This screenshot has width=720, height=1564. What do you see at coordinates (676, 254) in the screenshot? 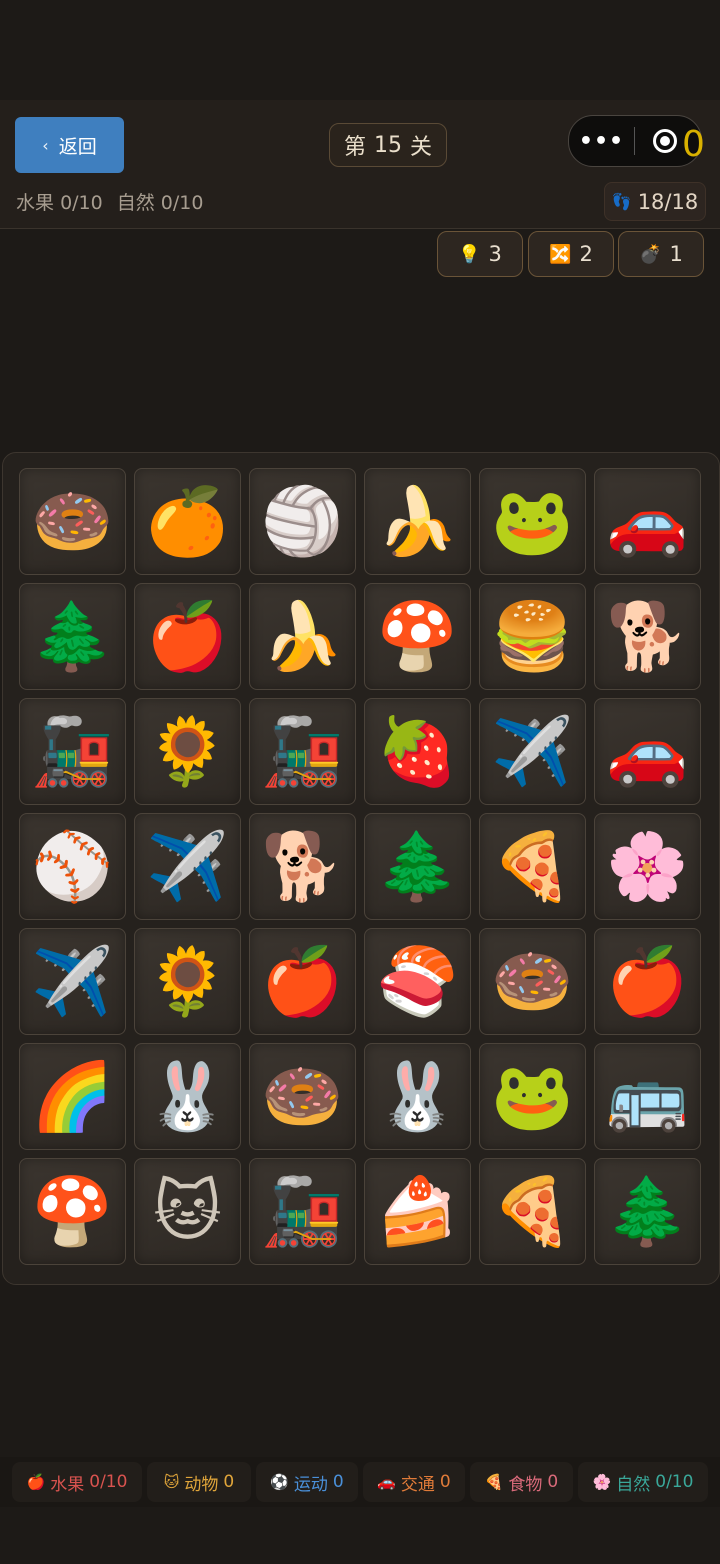
I see `bomb-count: 1` at bounding box center [676, 254].